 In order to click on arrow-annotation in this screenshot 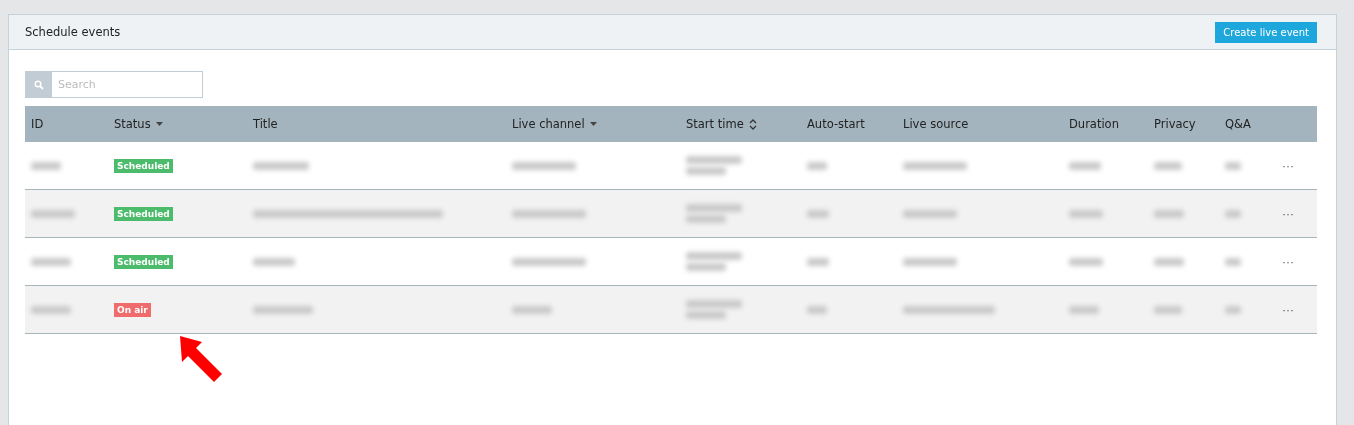, I will do `click(201, 359)`.